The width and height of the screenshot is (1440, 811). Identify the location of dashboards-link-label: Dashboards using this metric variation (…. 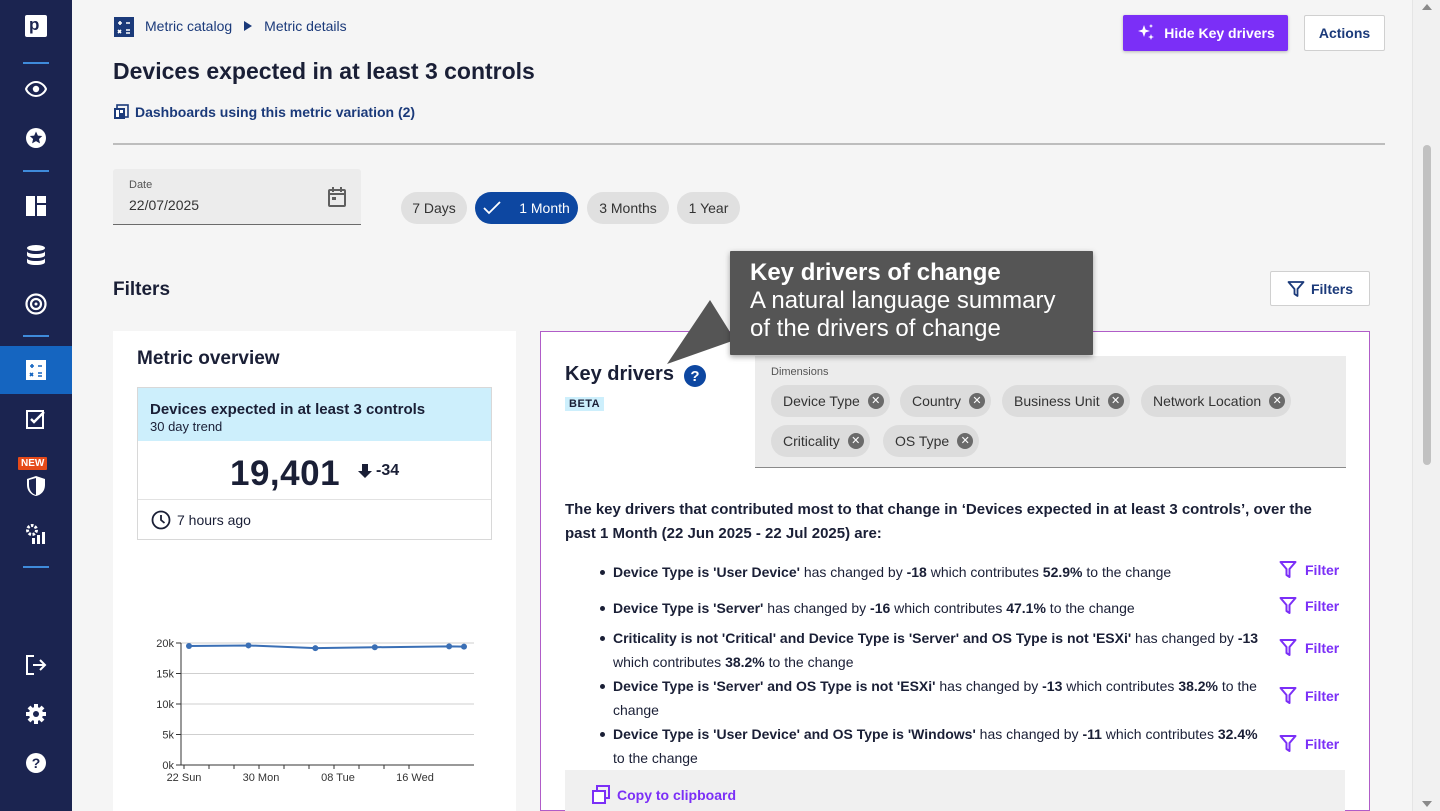
(275, 112).